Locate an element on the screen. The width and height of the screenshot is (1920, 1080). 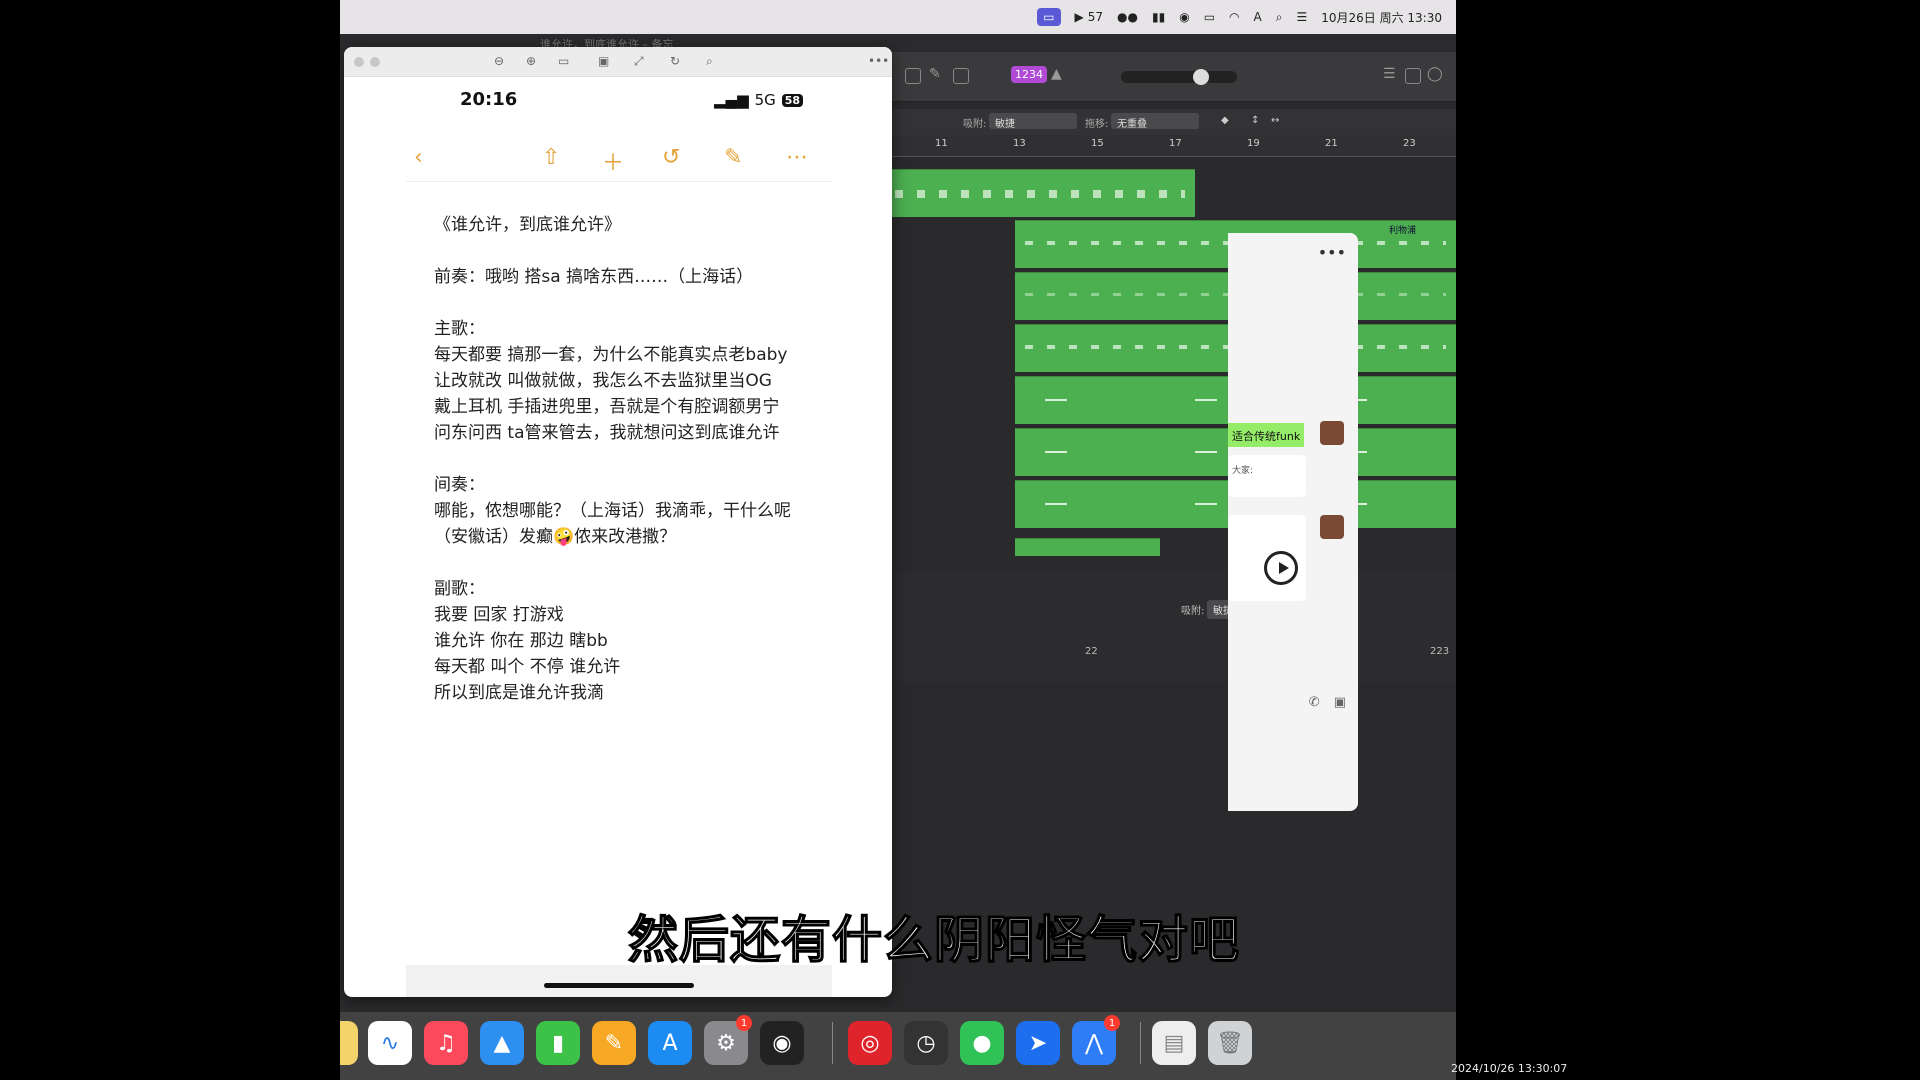
region-label: 利物浦 is located at coordinates (1402, 231).